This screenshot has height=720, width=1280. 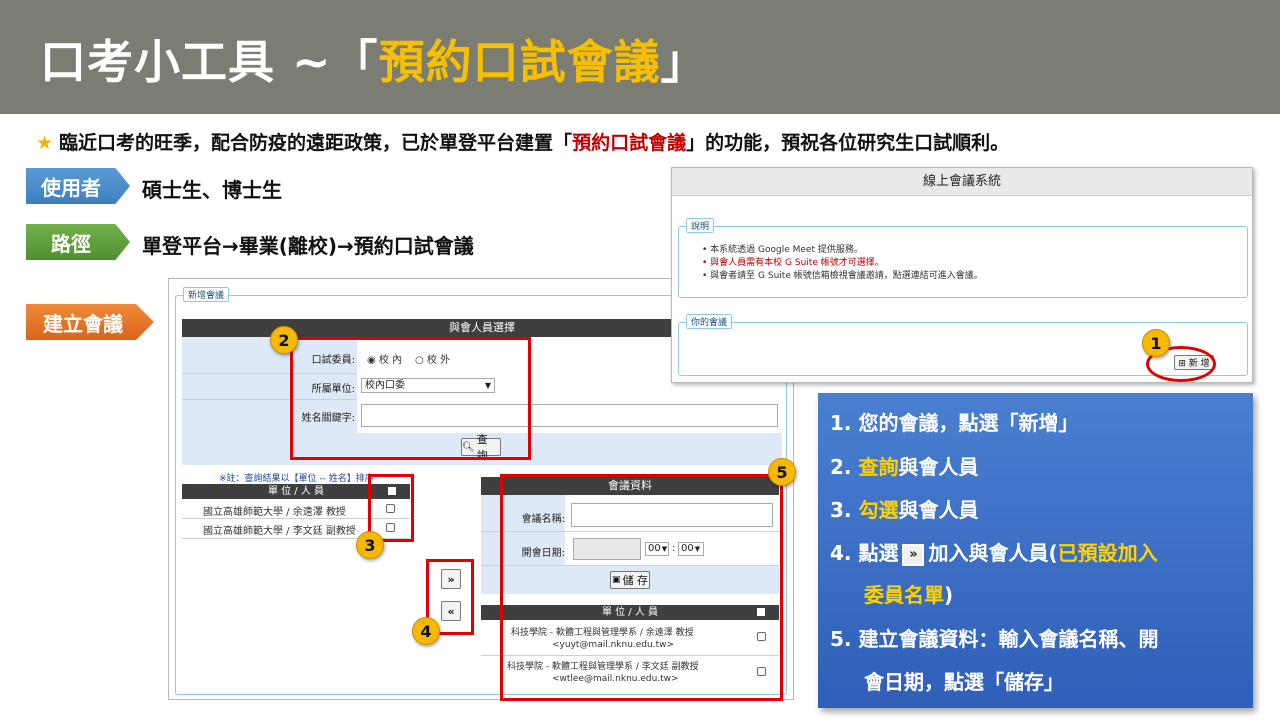 I want to click on user-tag: 使用者, so click(x=78, y=186).